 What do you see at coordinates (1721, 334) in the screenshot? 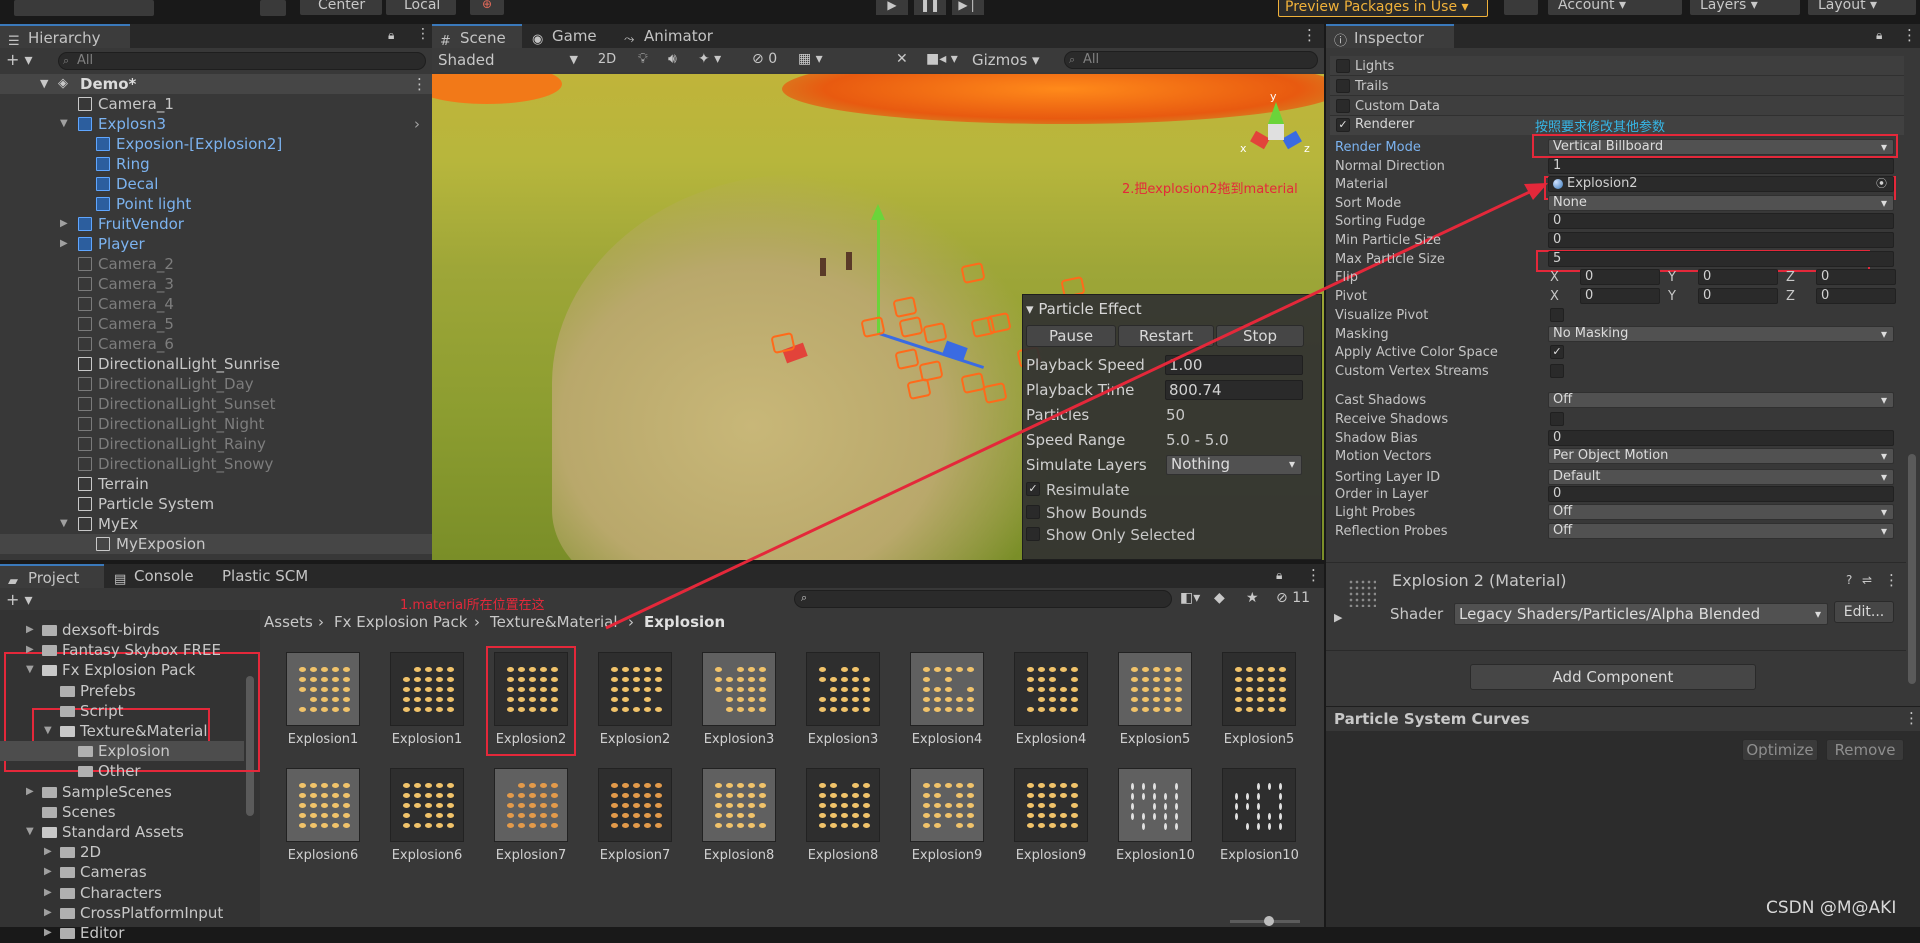
I see `property-dropdown: No Masking` at bounding box center [1721, 334].